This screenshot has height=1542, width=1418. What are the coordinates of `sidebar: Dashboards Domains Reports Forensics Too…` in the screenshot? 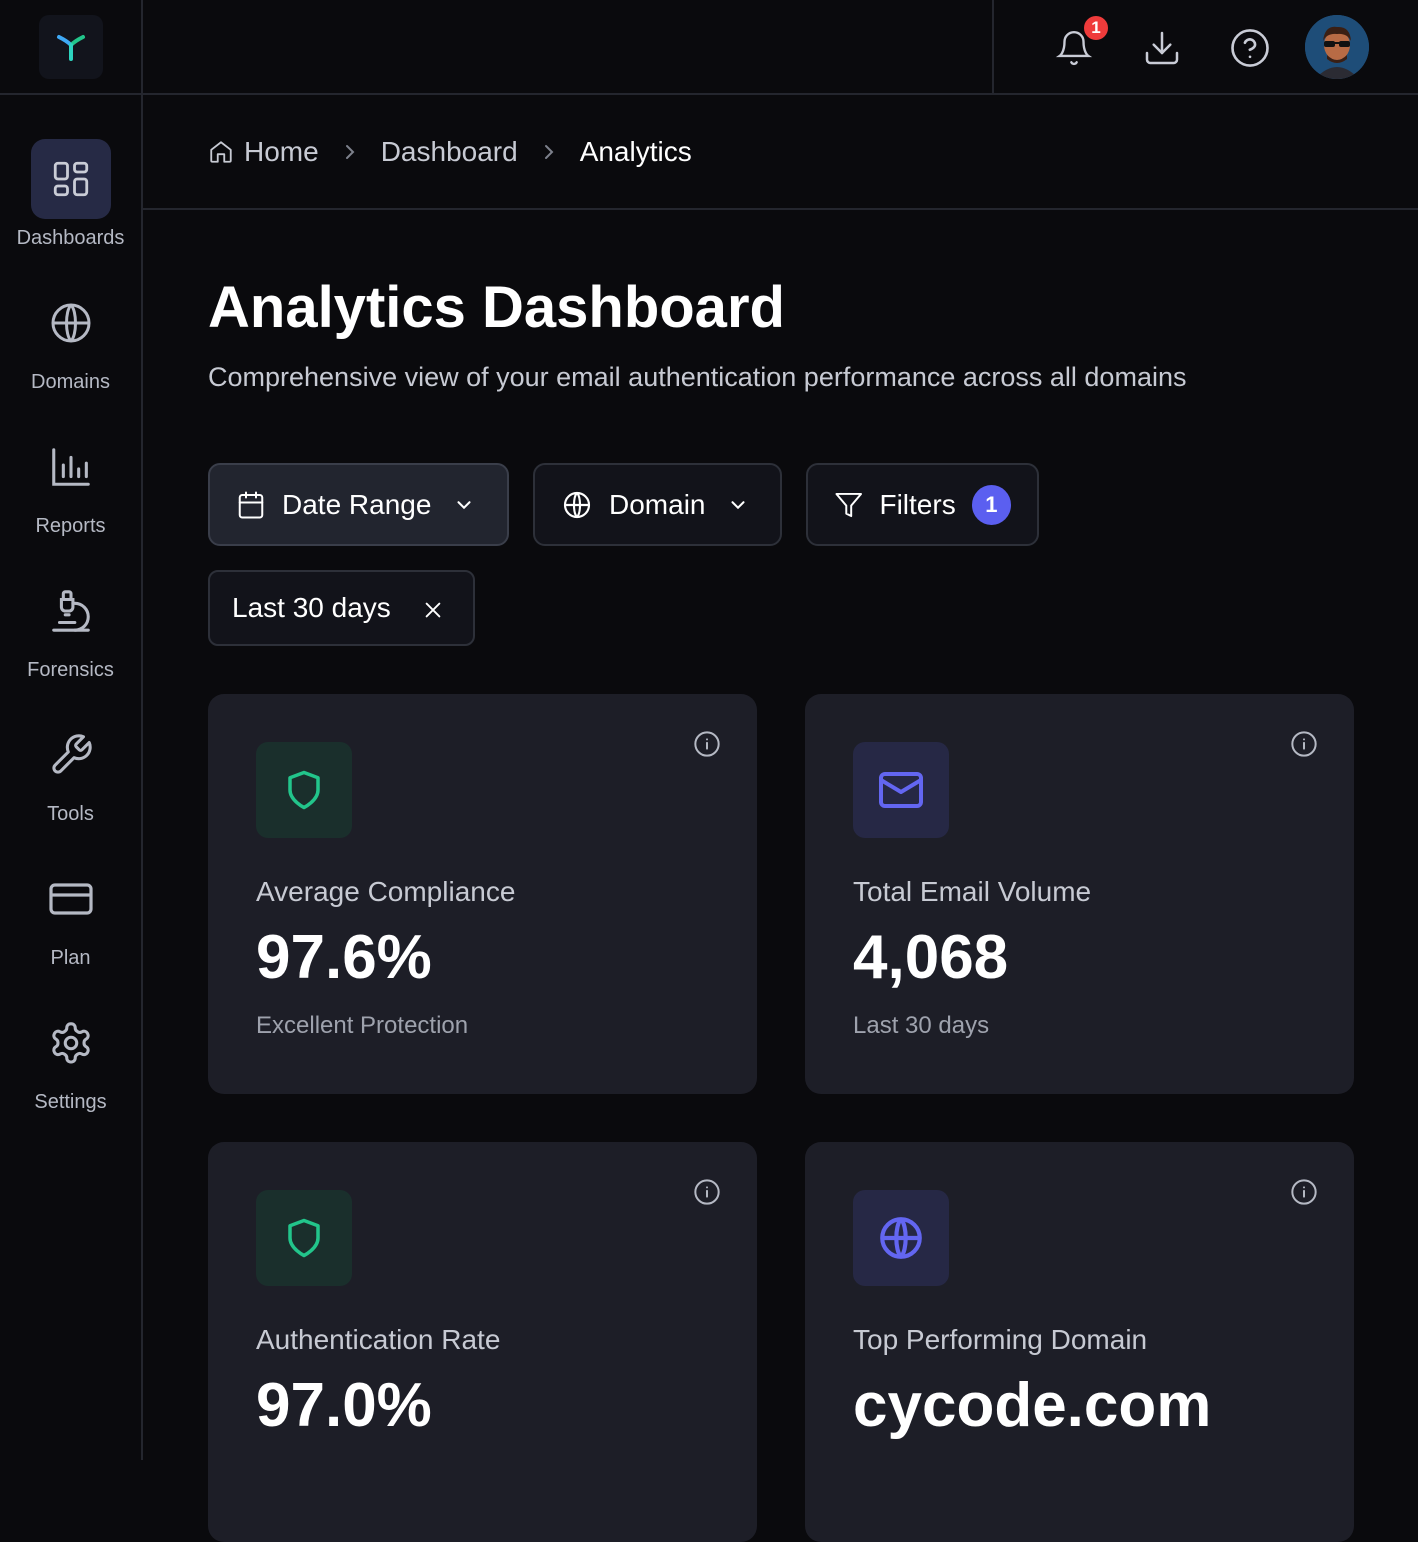 It's located at (71, 730).